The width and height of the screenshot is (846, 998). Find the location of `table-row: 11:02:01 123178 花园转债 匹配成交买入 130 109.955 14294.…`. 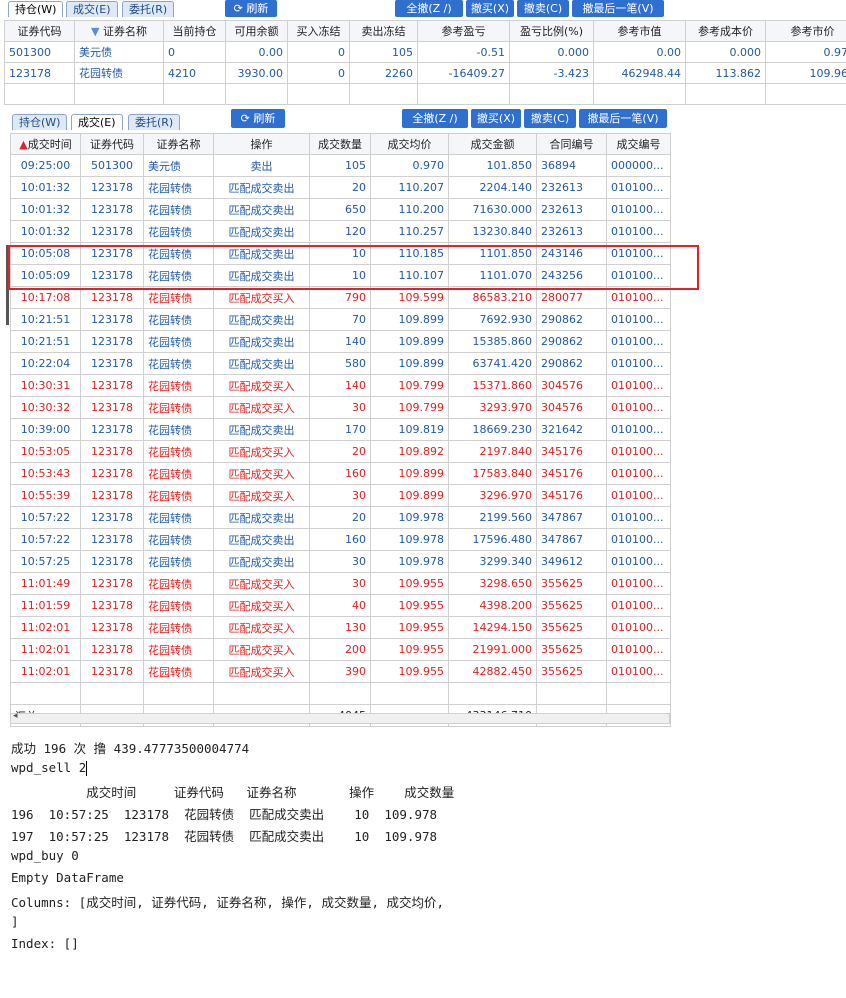

table-row: 11:02:01 123178 花园转债 匹配成交买入 130 109.955 14294.… is located at coordinates (340, 627).